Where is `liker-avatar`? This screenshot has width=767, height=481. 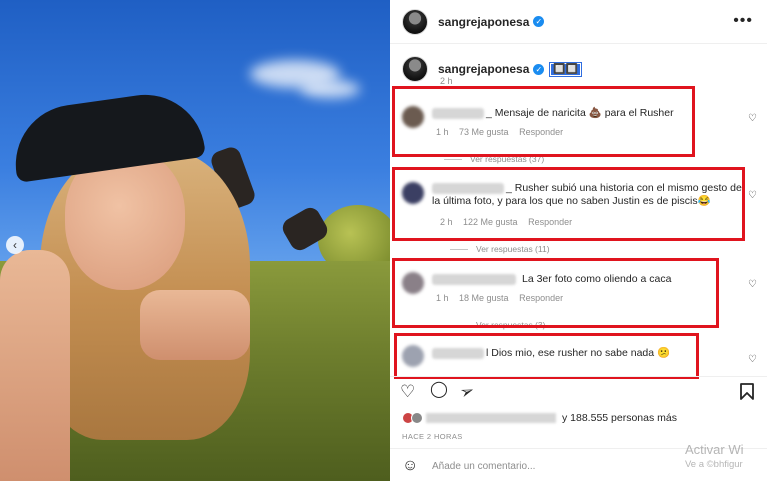 liker-avatar is located at coordinates (417, 418).